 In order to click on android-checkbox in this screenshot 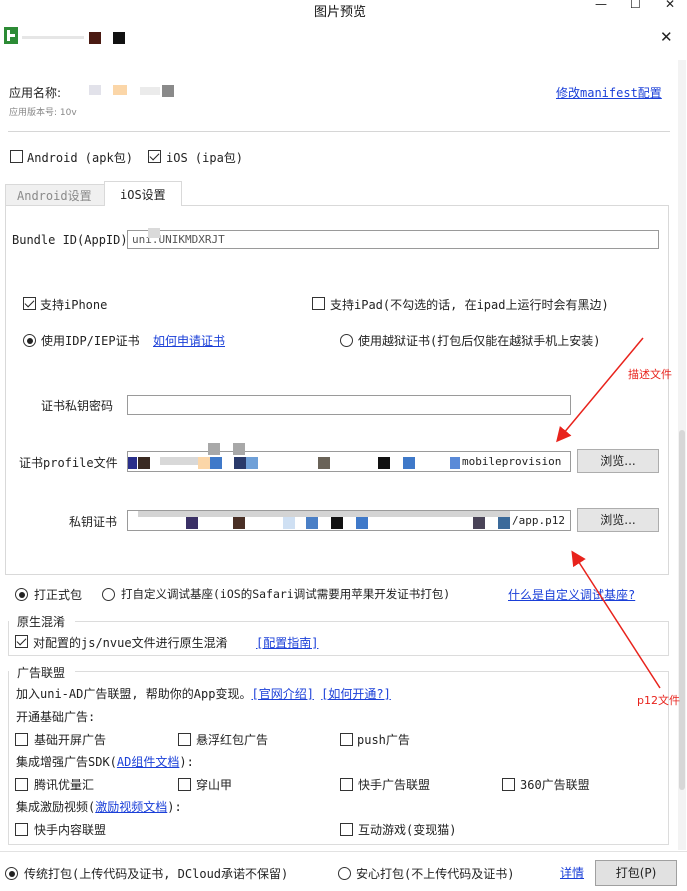, I will do `click(16, 156)`.